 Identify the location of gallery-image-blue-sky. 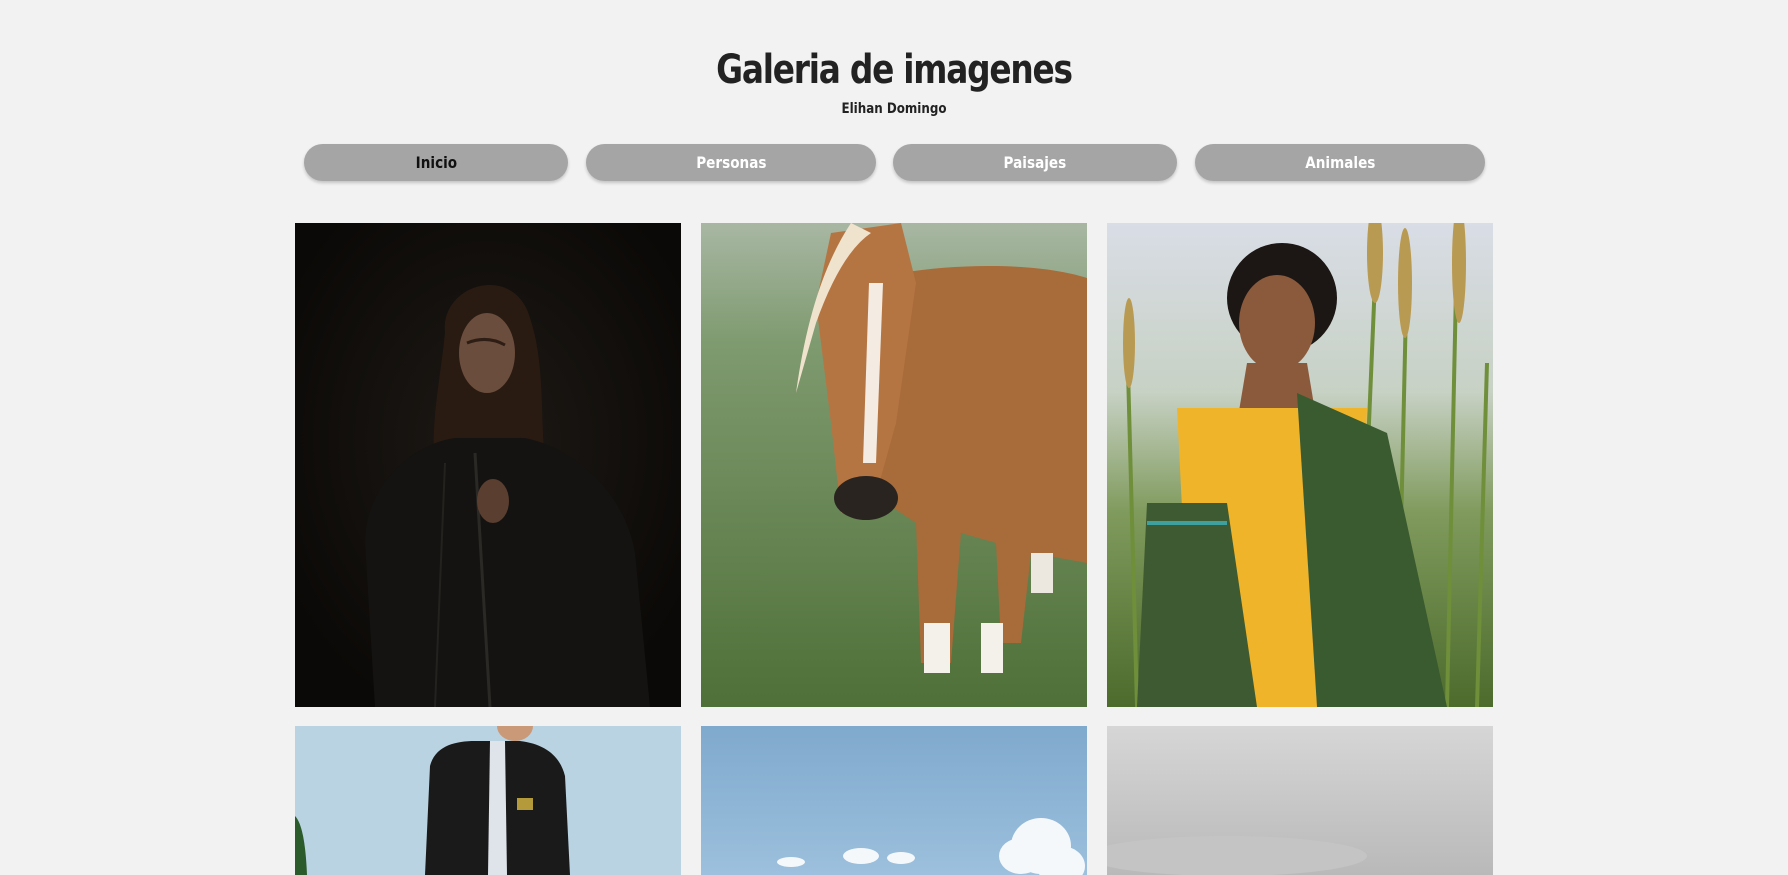
(894, 800).